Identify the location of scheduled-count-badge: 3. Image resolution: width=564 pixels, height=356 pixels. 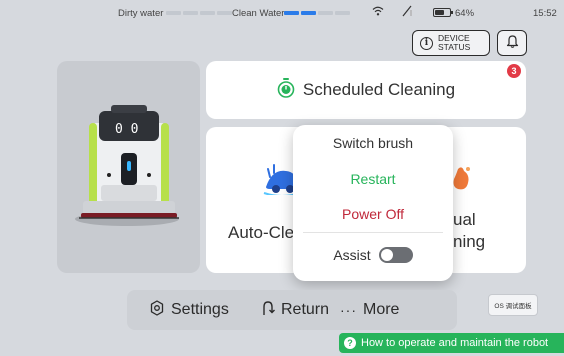
(514, 71).